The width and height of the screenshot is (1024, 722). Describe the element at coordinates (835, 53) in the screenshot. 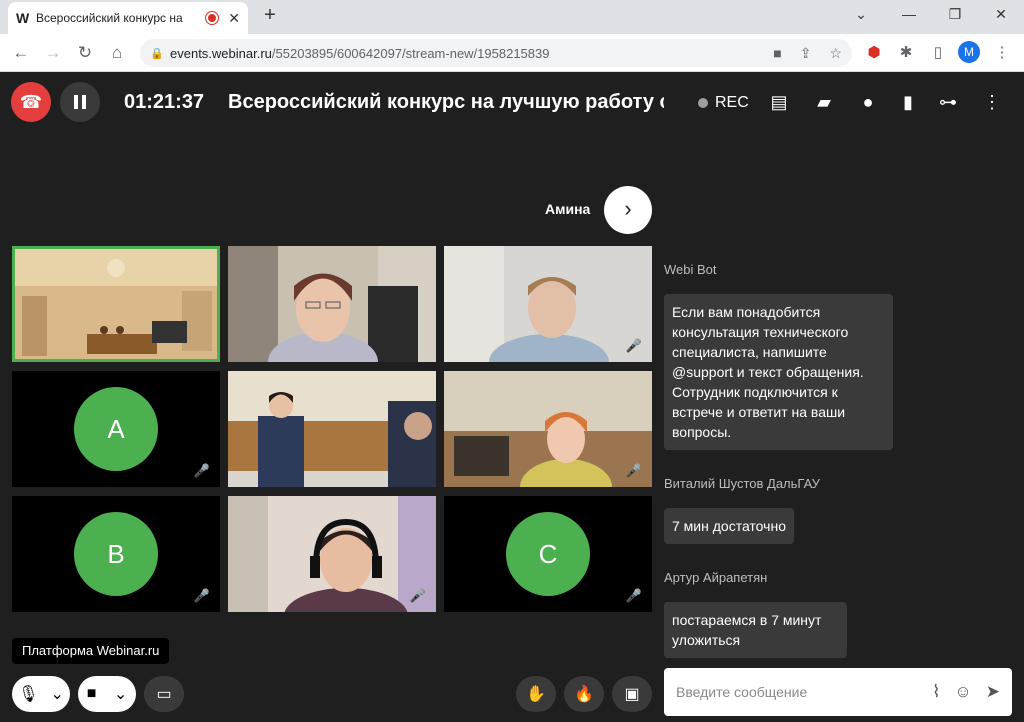

I see `bookmark-star-icon: ☆` at that location.